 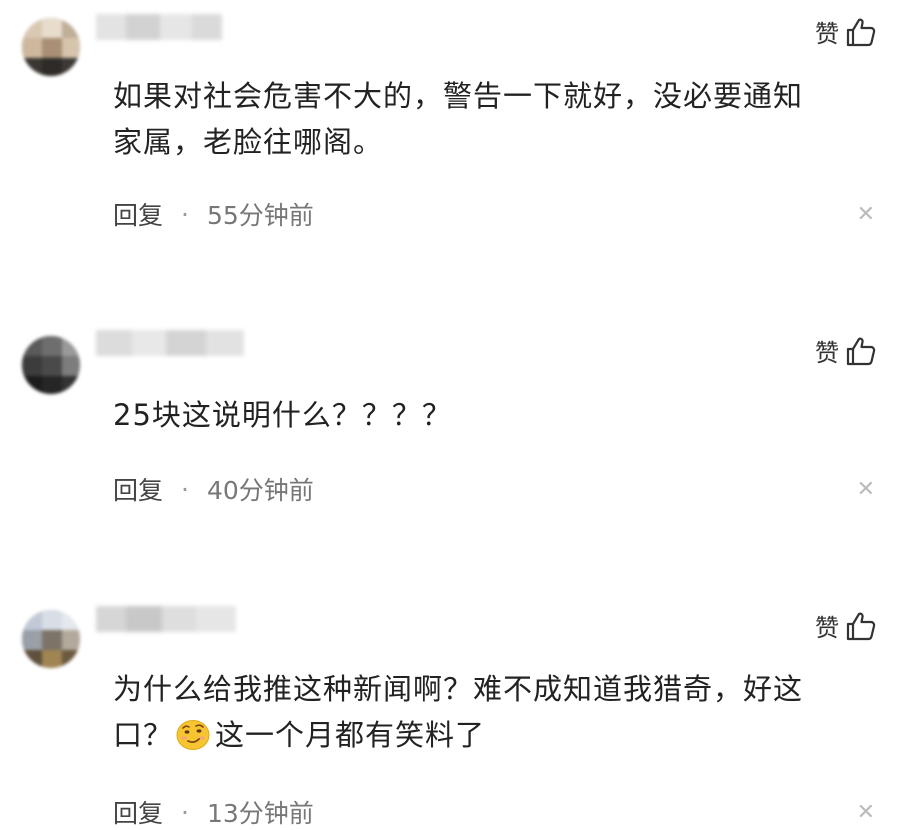 I want to click on timestamp: 40分钟前, so click(x=260, y=490).